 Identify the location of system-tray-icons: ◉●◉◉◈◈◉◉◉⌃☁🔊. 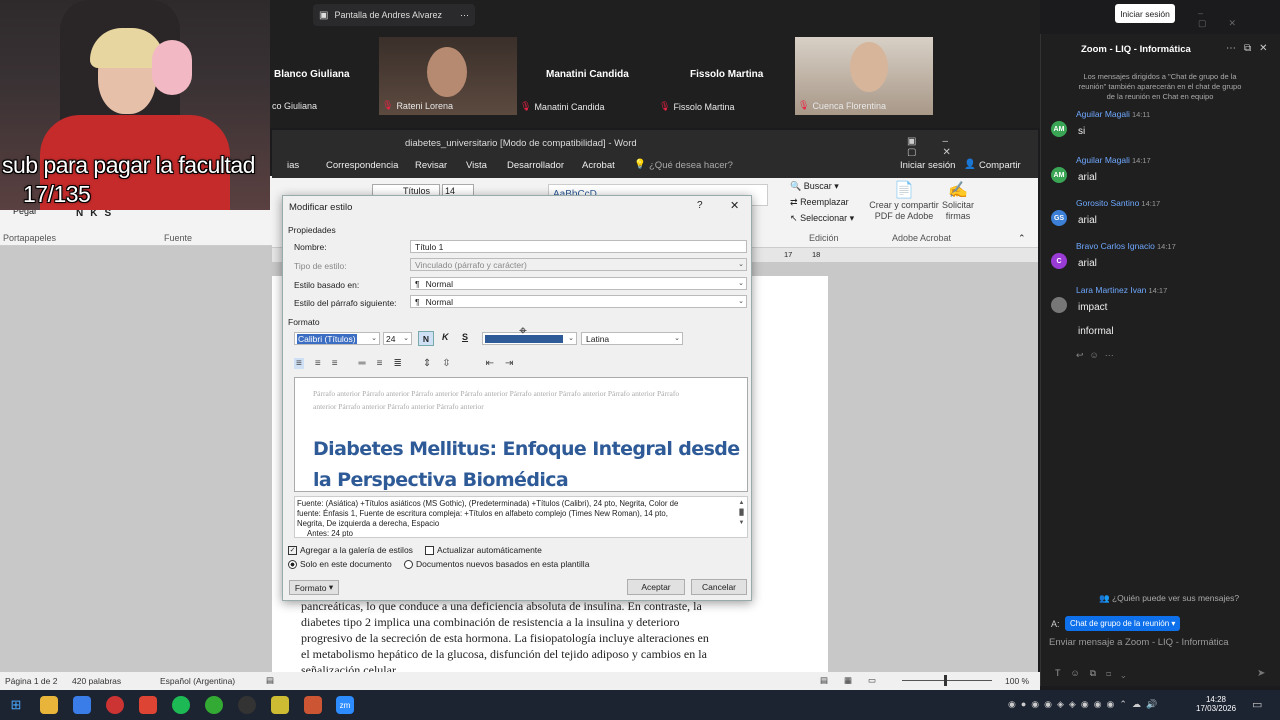
(1085, 704).